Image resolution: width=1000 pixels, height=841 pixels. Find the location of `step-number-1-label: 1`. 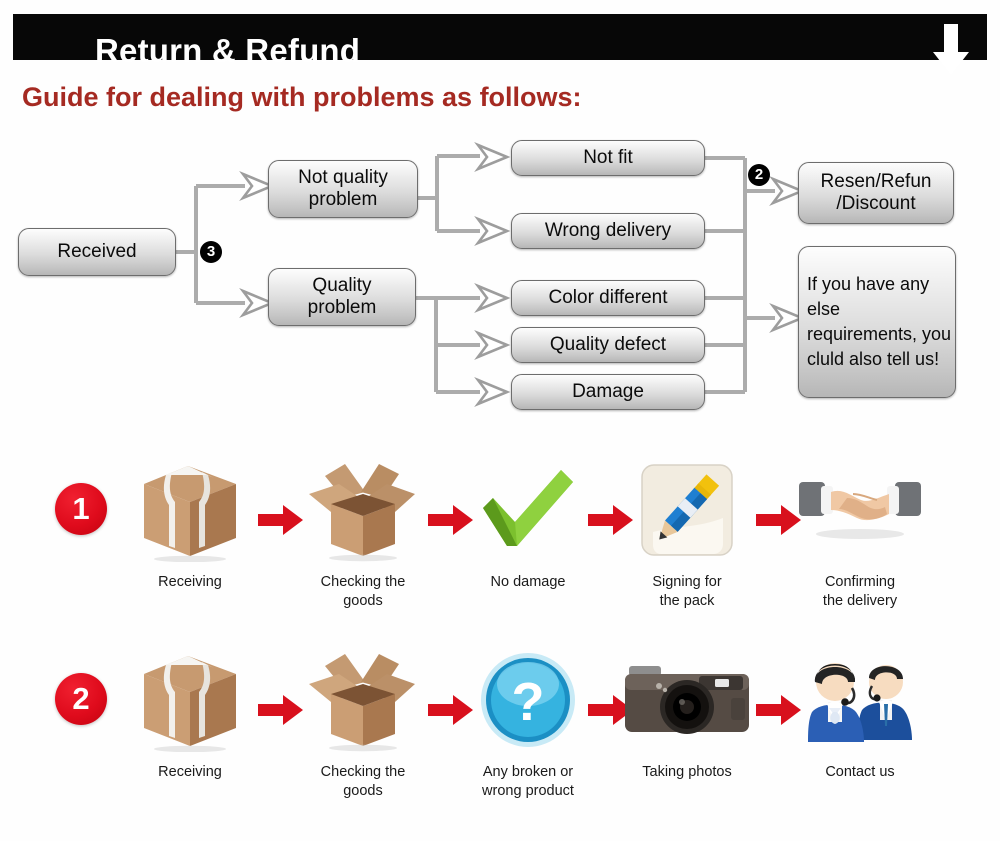

step-number-1-label: 1 is located at coordinates (81, 508).